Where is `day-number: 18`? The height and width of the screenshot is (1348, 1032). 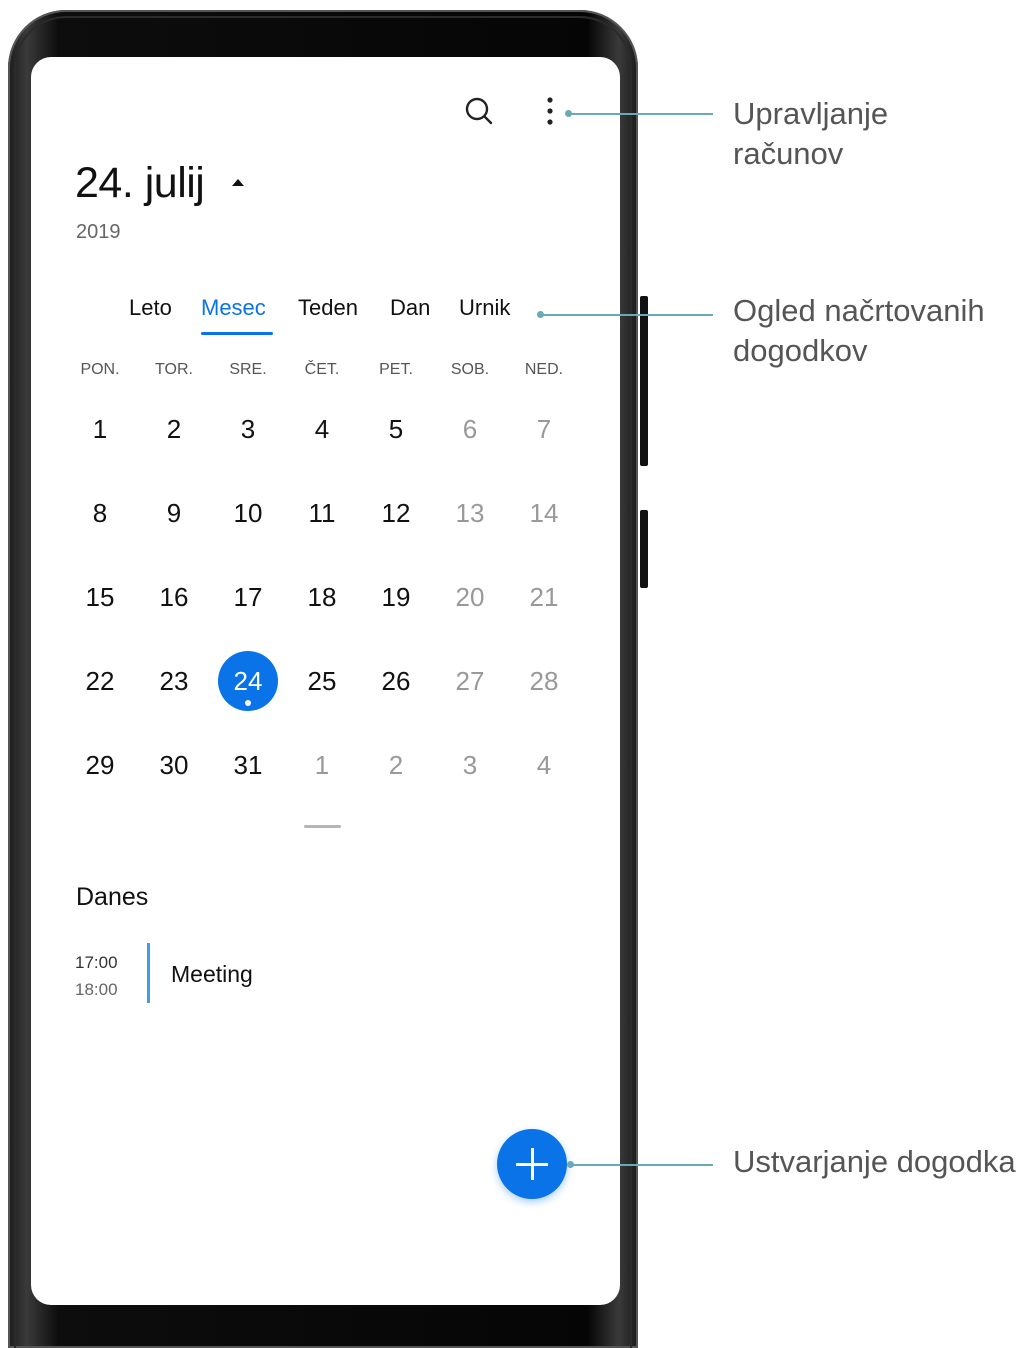
day-number: 18 is located at coordinates (322, 597).